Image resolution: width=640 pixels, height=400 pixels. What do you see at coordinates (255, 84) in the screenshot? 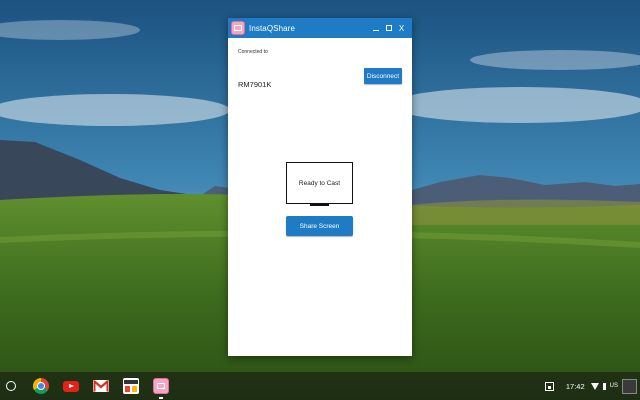
I see `device-name: RM7901K` at bounding box center [255, 84].